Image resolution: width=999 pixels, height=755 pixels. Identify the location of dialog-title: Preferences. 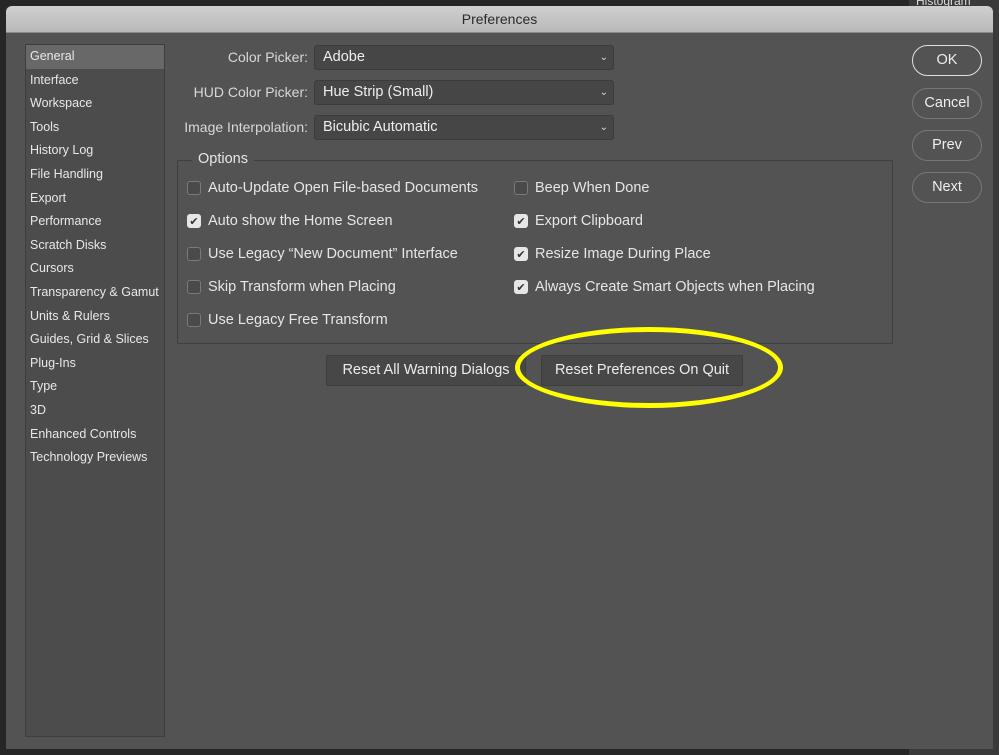
(499, 19).